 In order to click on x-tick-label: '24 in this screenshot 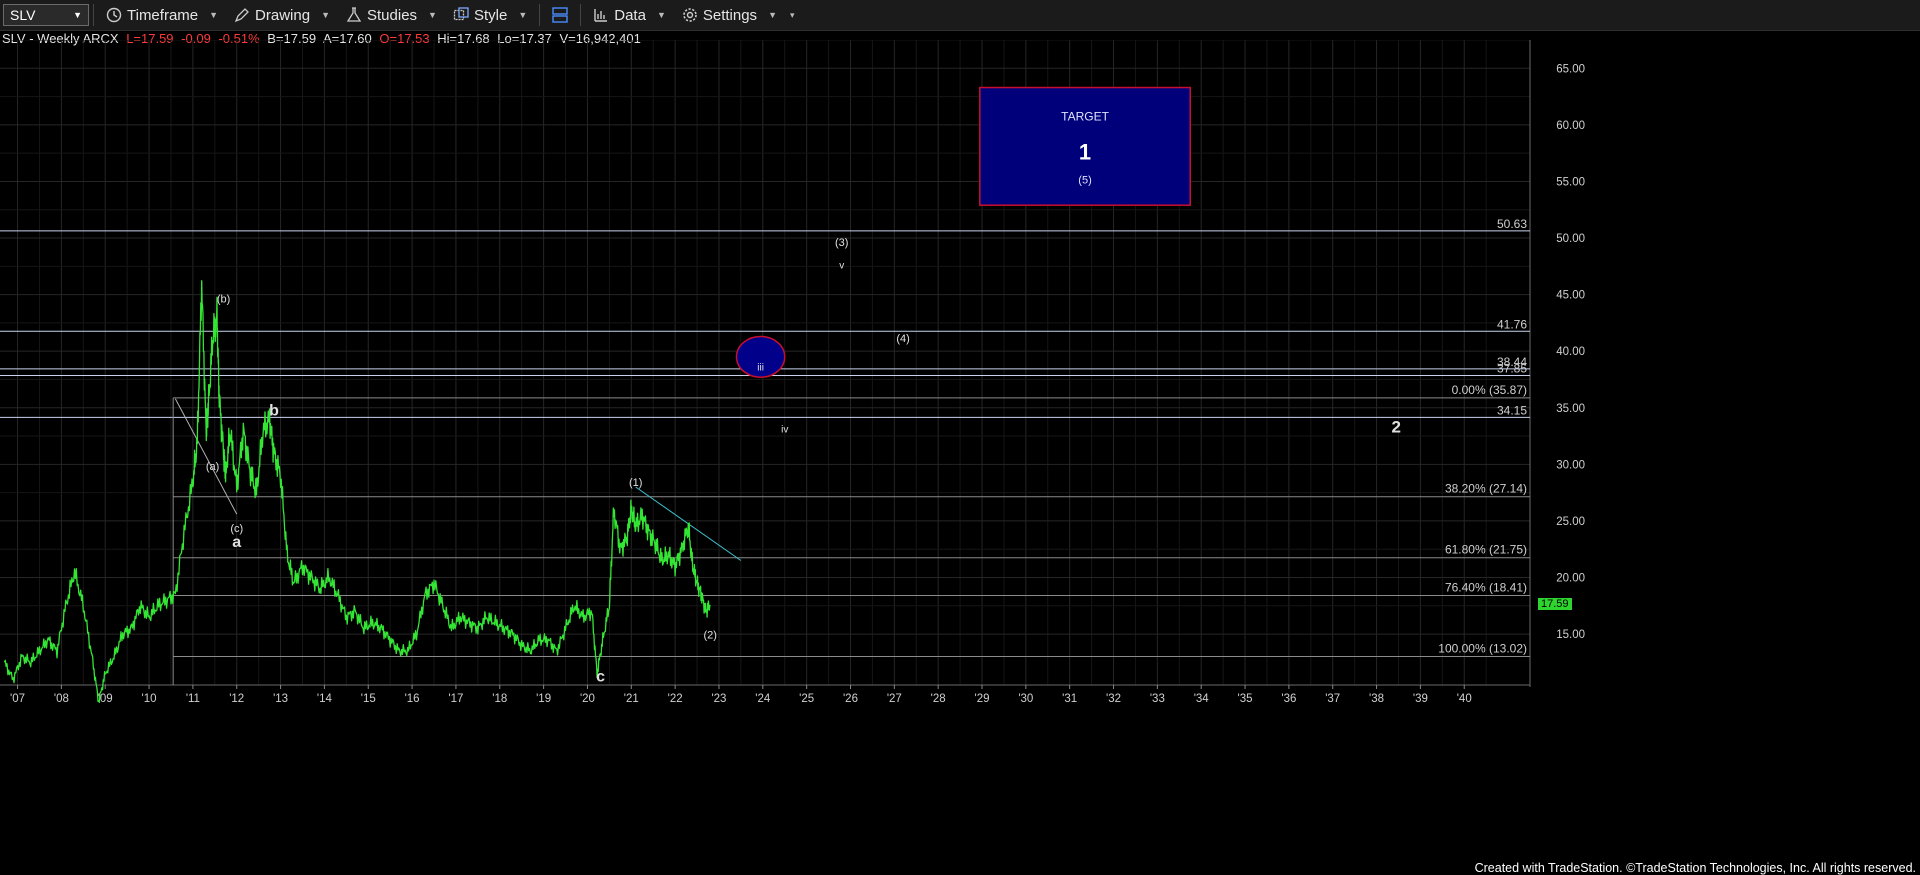, I will do `click(763, 699)`.